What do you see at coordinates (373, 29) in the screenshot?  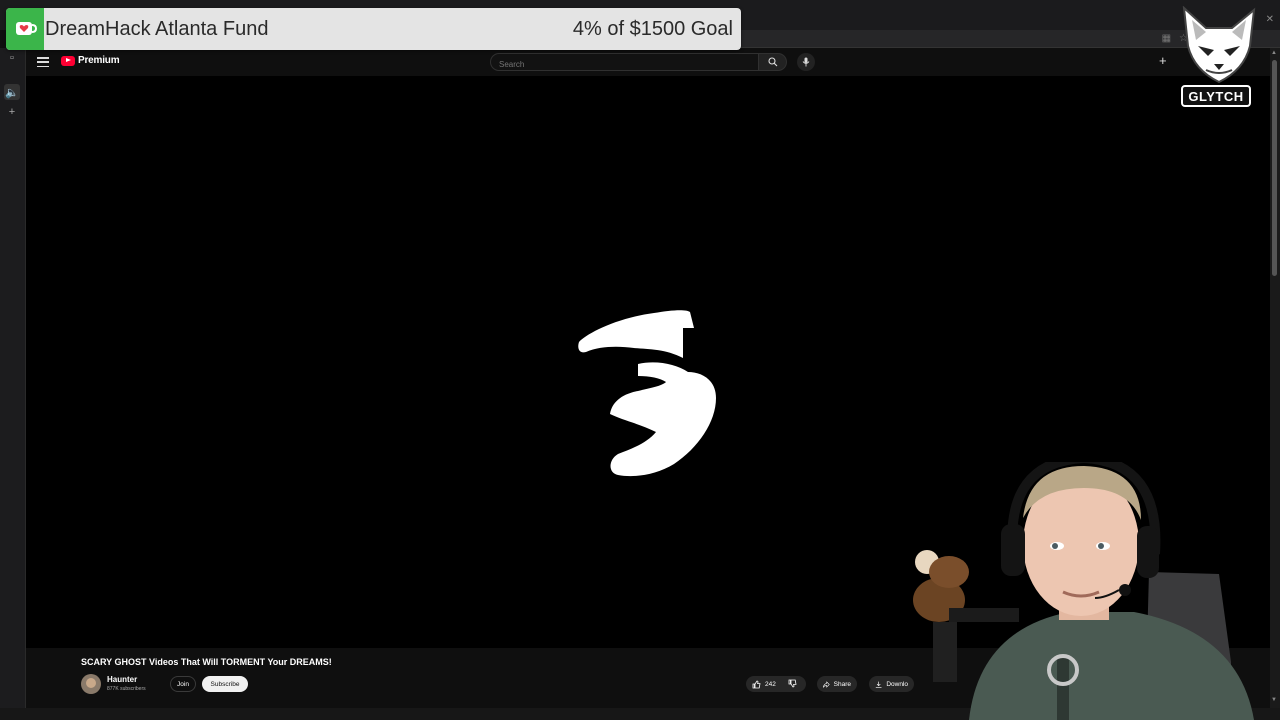 I see `donation-goal-banner: DreamHack Atlanta Fund 4% of $1500 Goal` at bounding box center [373, 29].